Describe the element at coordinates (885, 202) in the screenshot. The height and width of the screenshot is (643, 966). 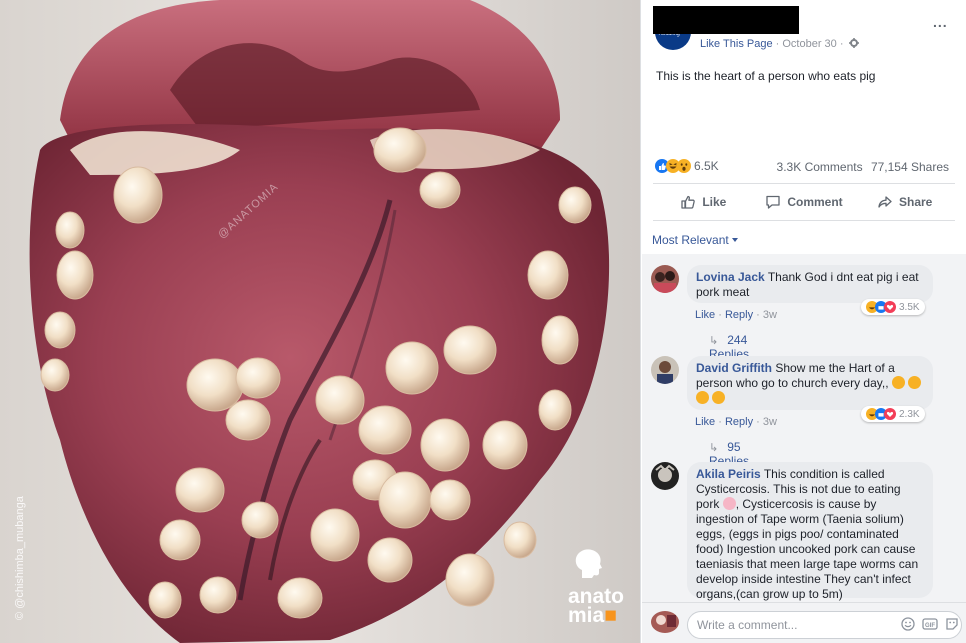
I see `share-arrow-icon` at that location.